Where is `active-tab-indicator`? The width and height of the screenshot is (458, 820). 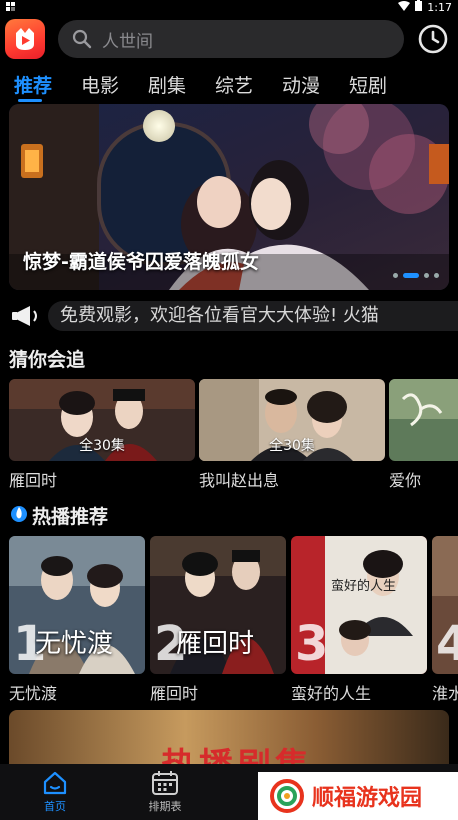 active-tab-indicator is located at coordinates (30, 100).